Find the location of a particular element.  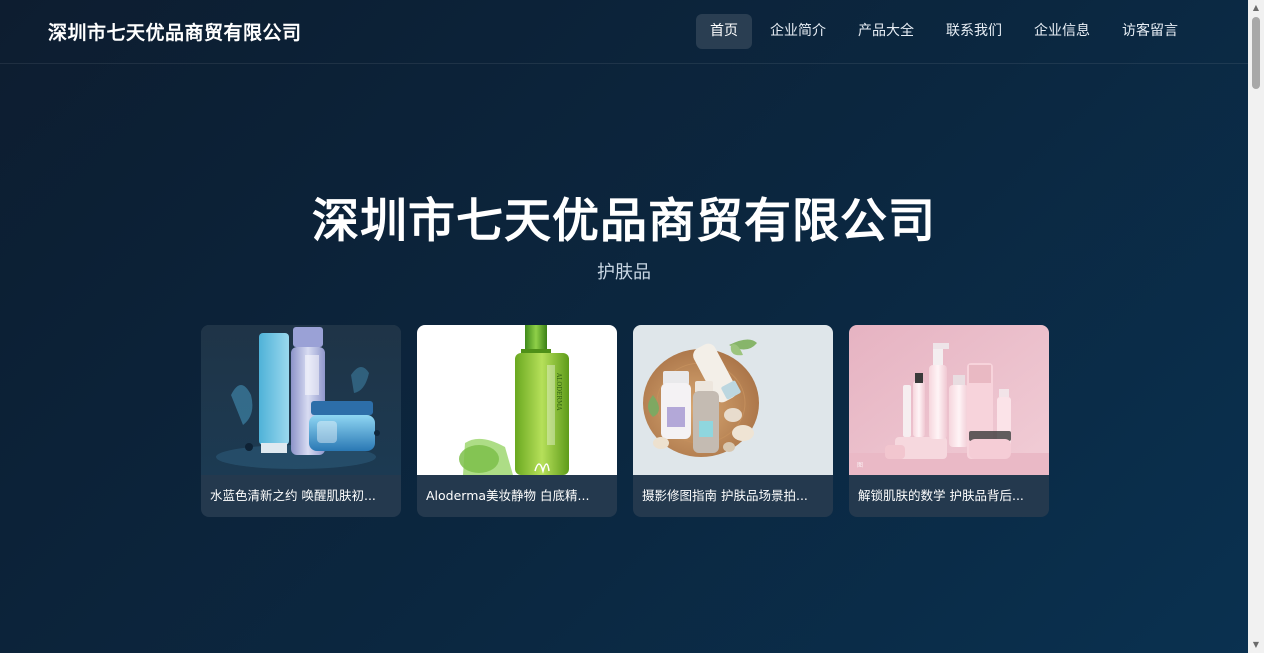

blue-skincare-products-image is located at coordinates (301, 400).